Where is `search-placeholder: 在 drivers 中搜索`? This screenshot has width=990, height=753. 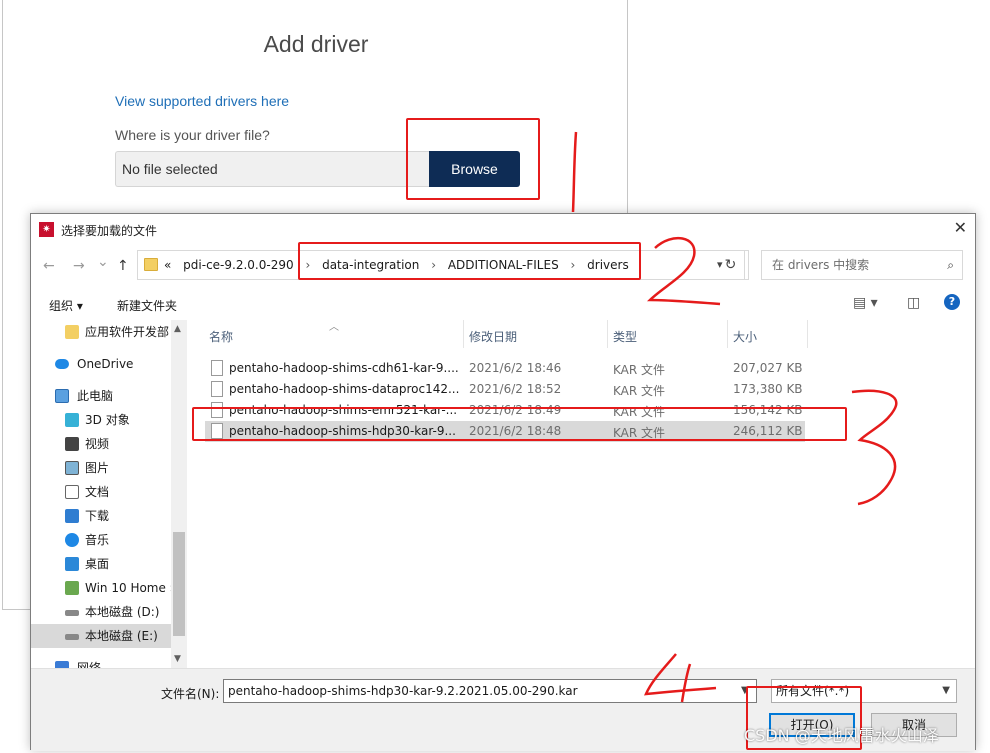 search-placeholder: 在 drivers 中搜索 is located at coordinates (821, 265).